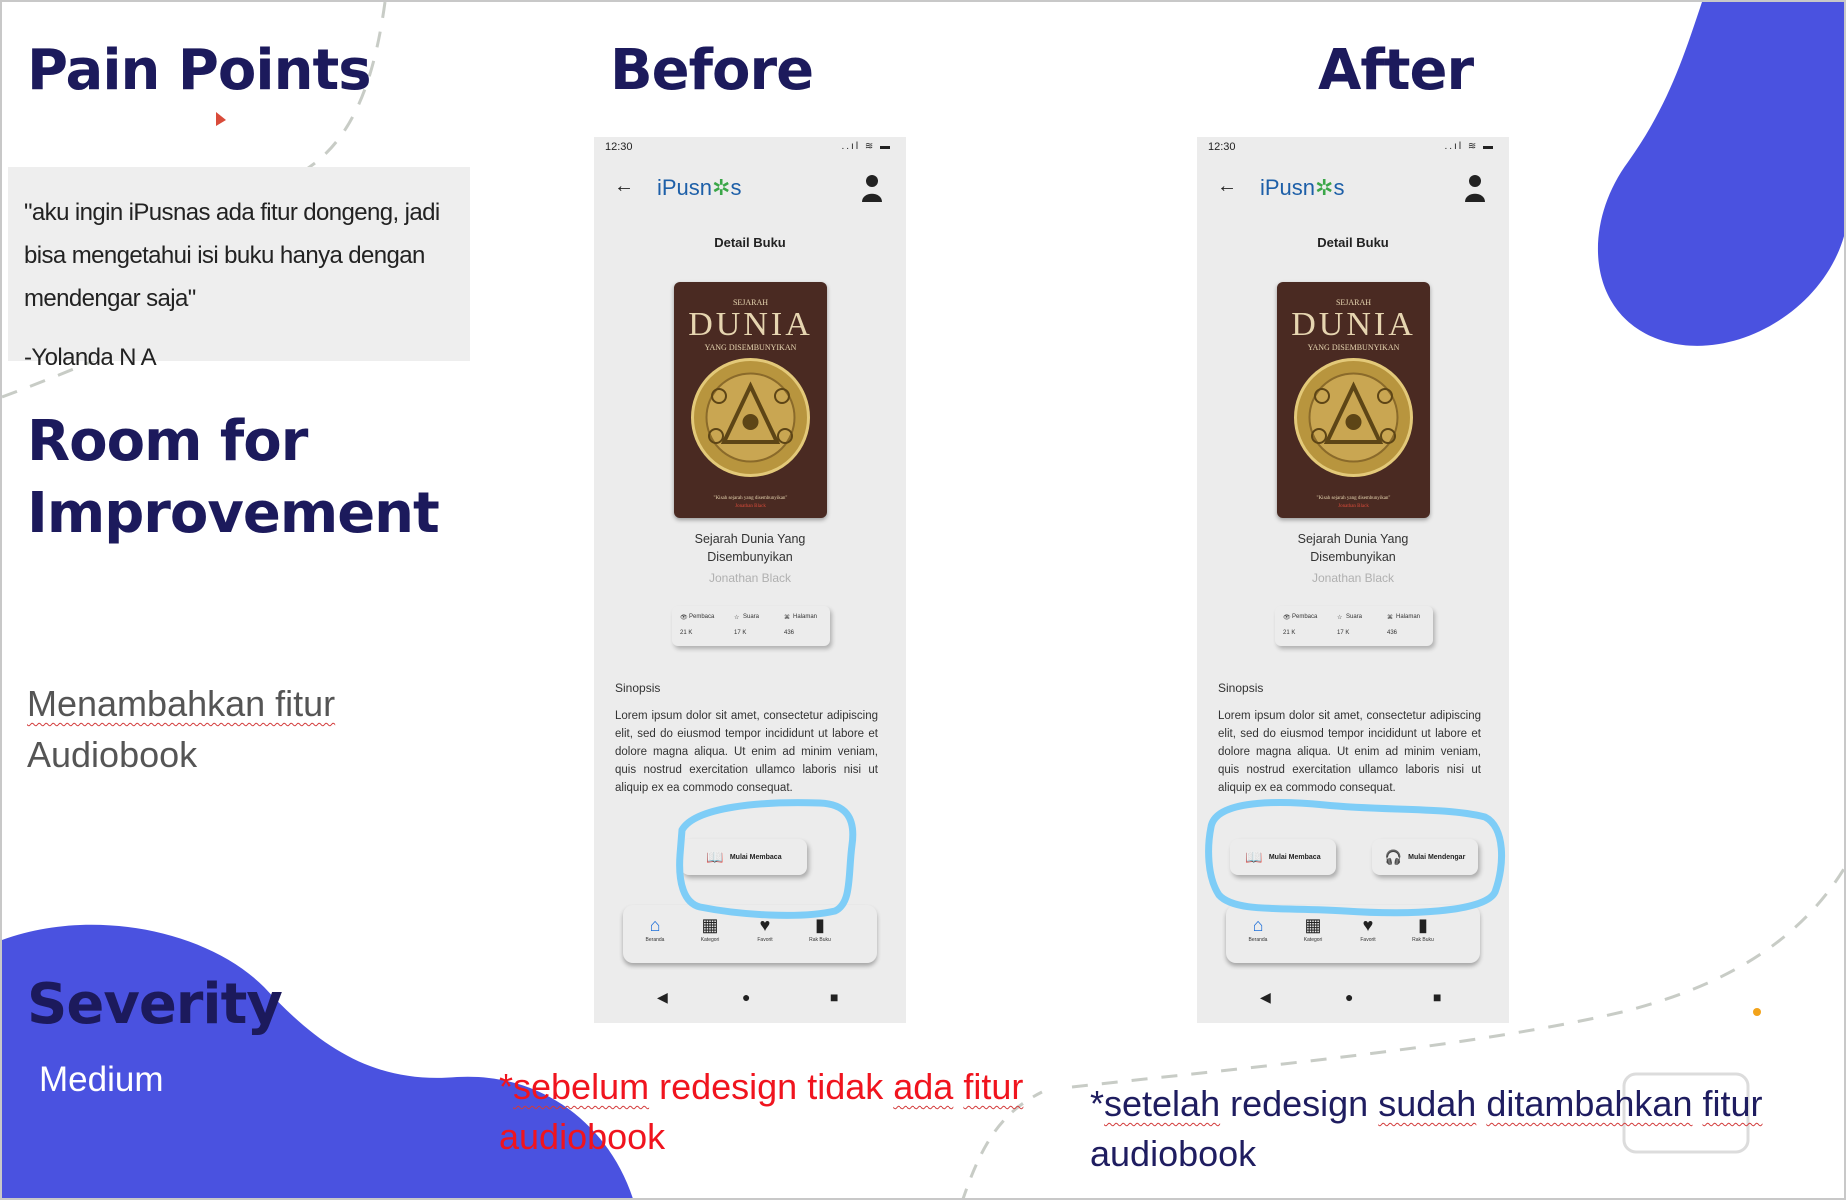 This screenshot has height=1200, width=1846. Describe the element at coordinates (101, 1079) in the screenshot. I see `severity-value: Medium` at that location.